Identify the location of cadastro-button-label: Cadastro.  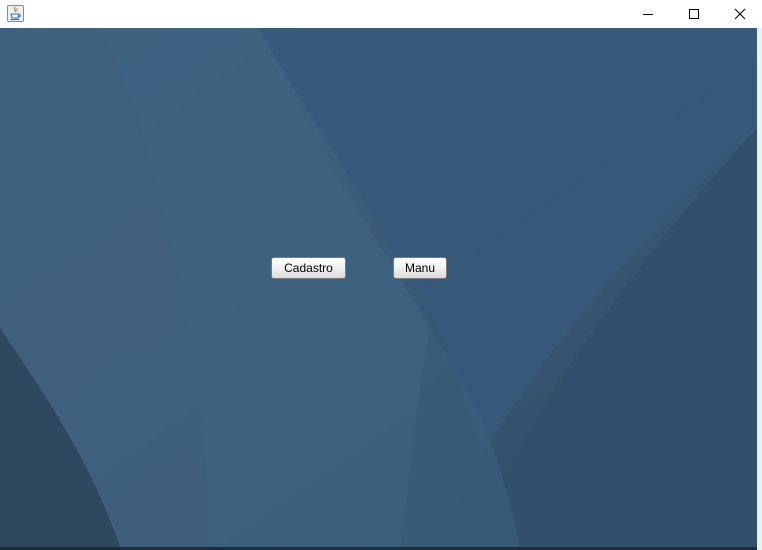
(308, 268).